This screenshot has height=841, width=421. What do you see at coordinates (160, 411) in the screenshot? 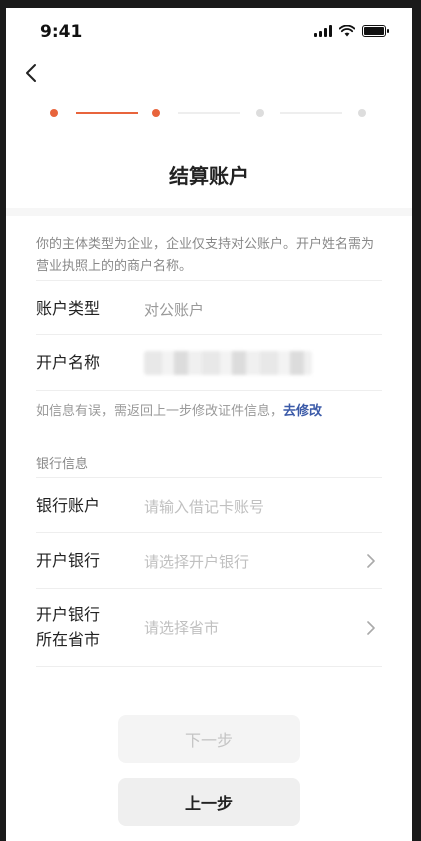
I see `edit-hint-text: 如信息有误，需返回上一步修改证件信息，` at bounding box center [160, 411].